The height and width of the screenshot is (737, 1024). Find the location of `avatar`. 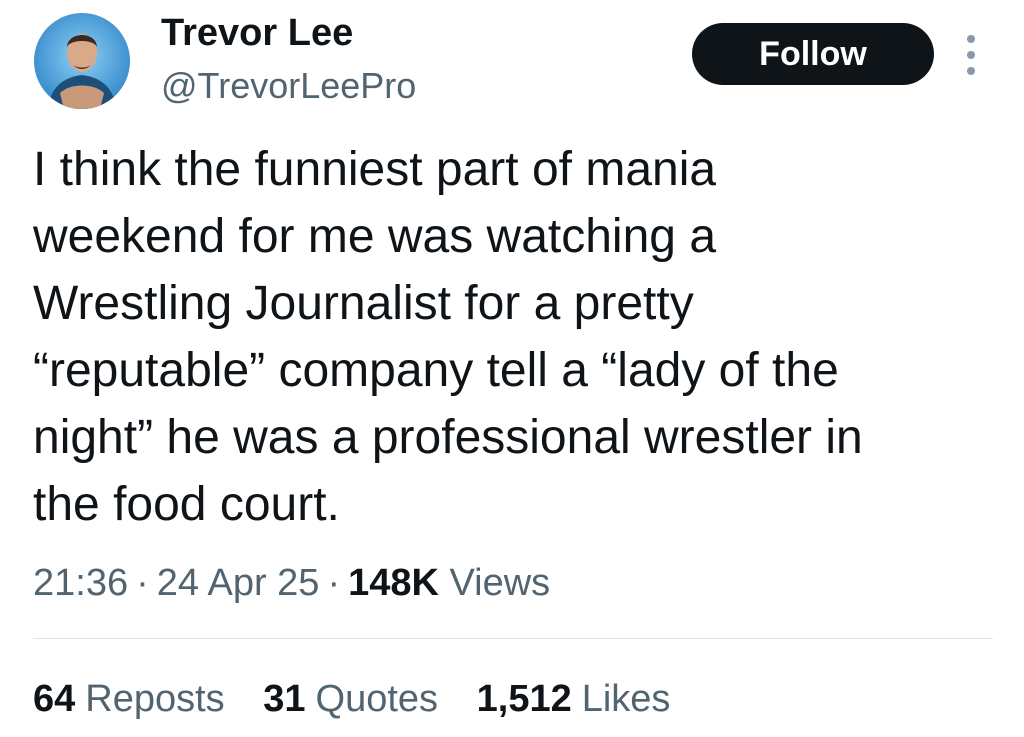

avatar is located at coordinates (82, 61).